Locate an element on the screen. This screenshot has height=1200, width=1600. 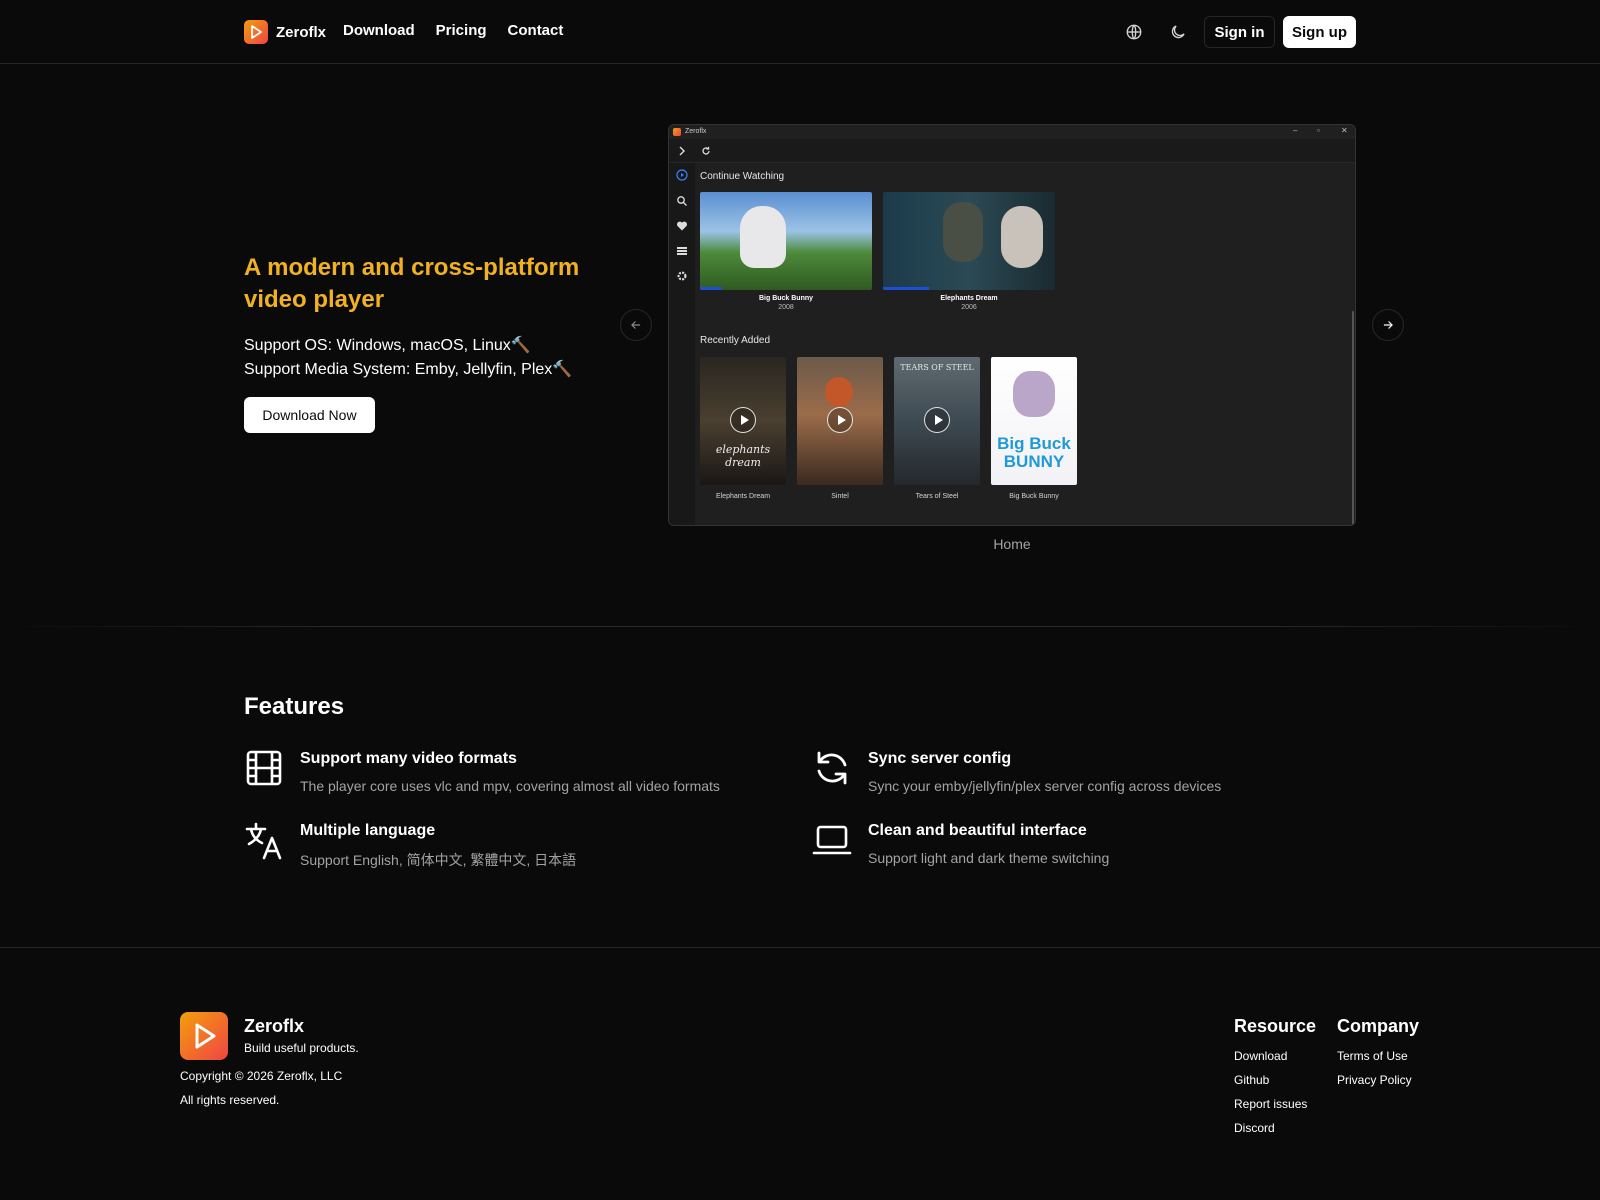
home-play-icon is located at coordinates (682, 175).